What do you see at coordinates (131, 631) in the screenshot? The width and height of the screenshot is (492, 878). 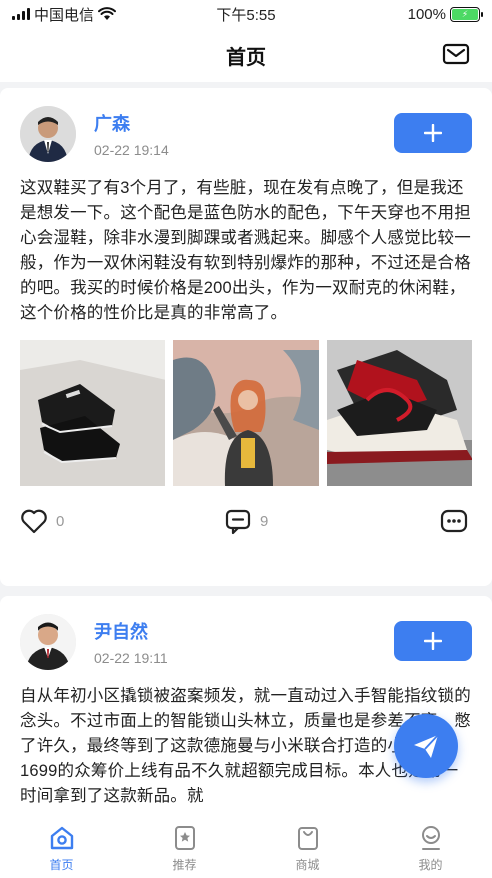 I see `user-name: 尹自然` at bounding box center [131, 631].